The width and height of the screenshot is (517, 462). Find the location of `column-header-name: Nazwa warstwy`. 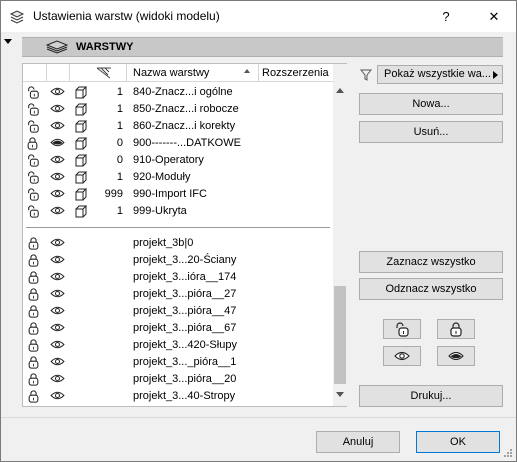

column-header-name: Nazwa warstwy is located at coordinates (171, 73).